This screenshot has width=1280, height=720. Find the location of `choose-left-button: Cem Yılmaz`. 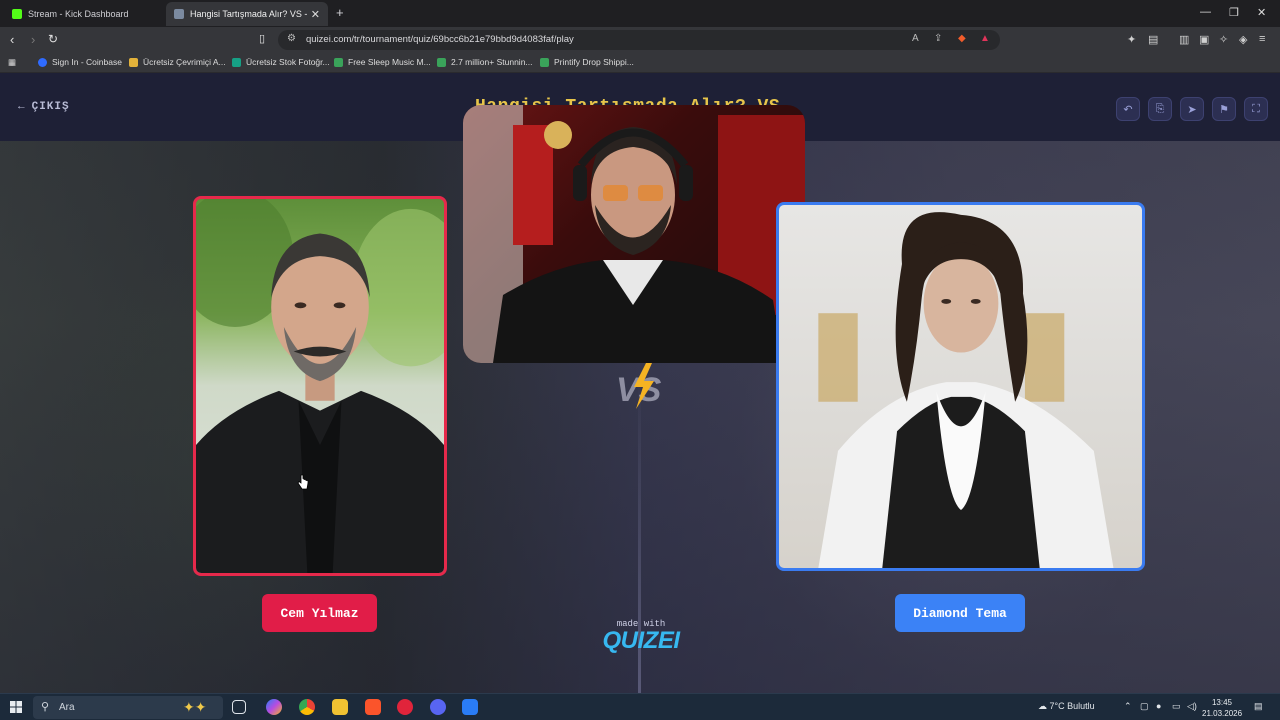

choose-left-button: Cem Yılmaz is located at coordinates (319, 613).